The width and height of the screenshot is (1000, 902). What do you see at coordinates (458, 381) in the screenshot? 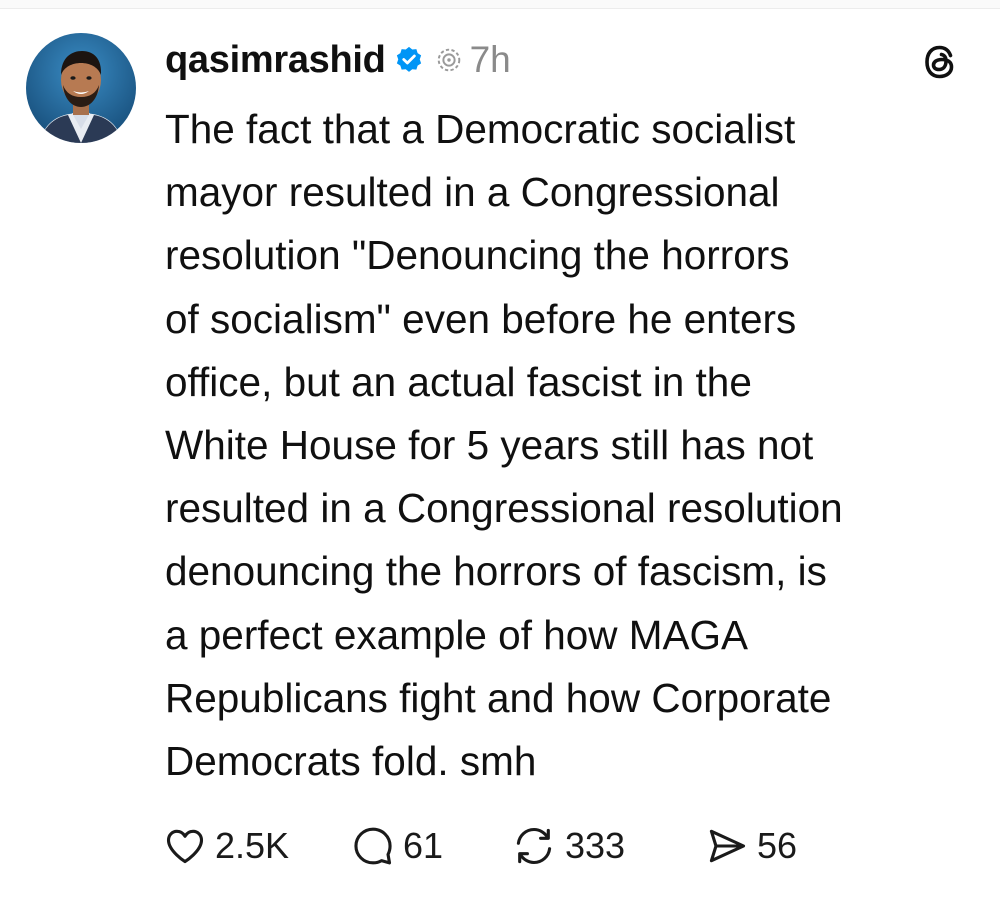
I see `post-body-line: office, but an actual fascist in the` at bounding box center [458, 381].